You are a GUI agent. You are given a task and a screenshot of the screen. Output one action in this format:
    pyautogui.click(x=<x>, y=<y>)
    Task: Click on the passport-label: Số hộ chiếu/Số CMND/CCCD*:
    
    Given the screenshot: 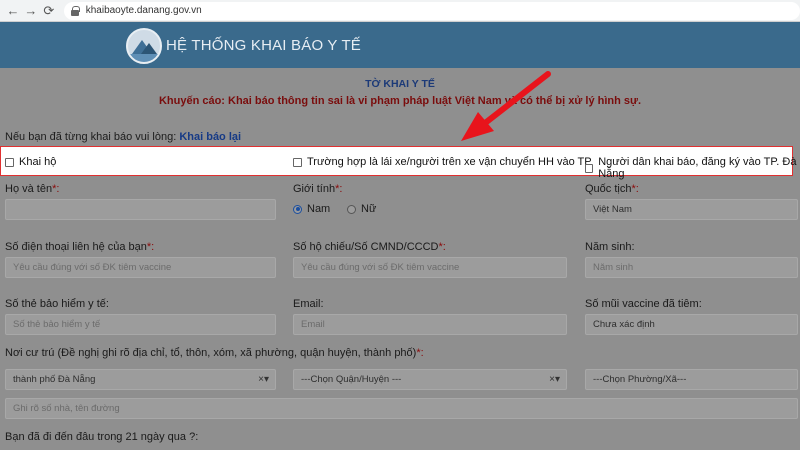 What is the action you would take?
    pyautogui.click(x=369, y=247)
    